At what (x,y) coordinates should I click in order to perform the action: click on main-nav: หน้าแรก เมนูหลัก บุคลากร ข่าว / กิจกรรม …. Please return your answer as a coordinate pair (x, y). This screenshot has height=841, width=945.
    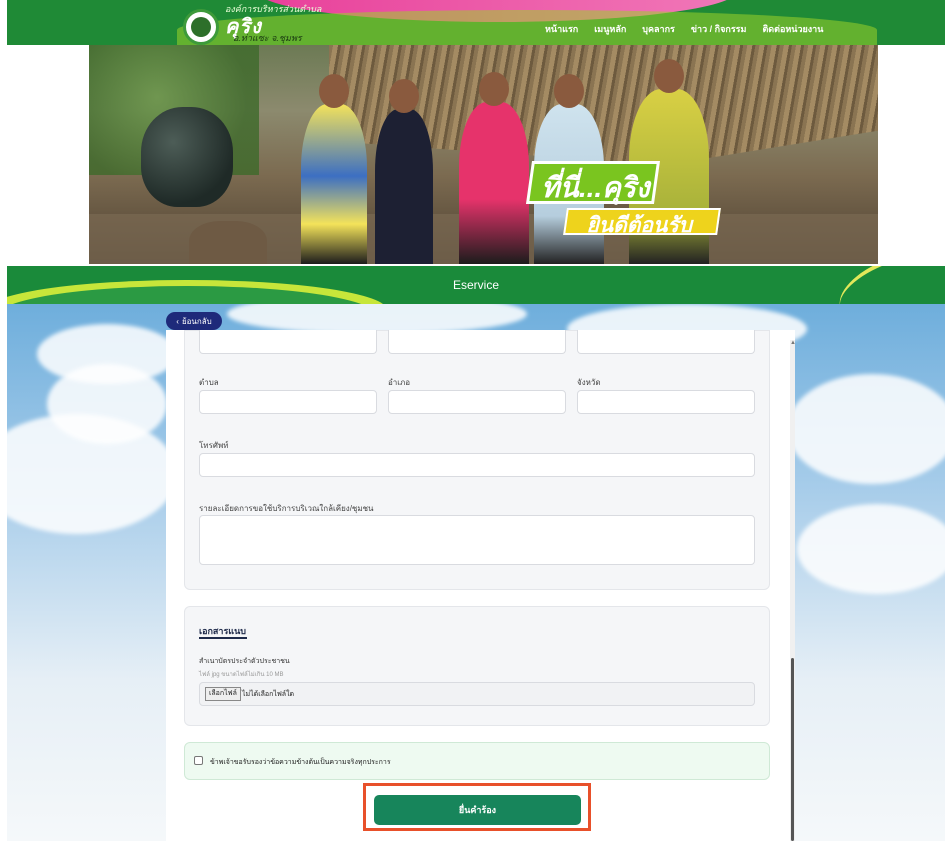
    Looking at the image, I should click on (684, 29).